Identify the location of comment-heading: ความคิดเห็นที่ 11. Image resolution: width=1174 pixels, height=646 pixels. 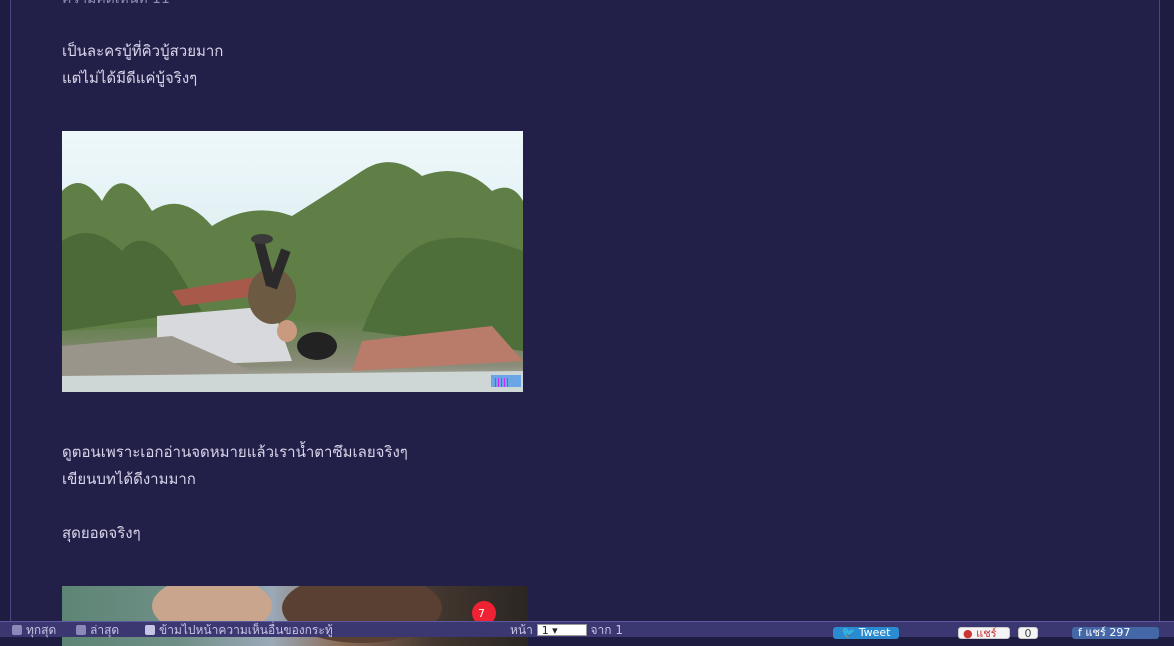
(116, 4).